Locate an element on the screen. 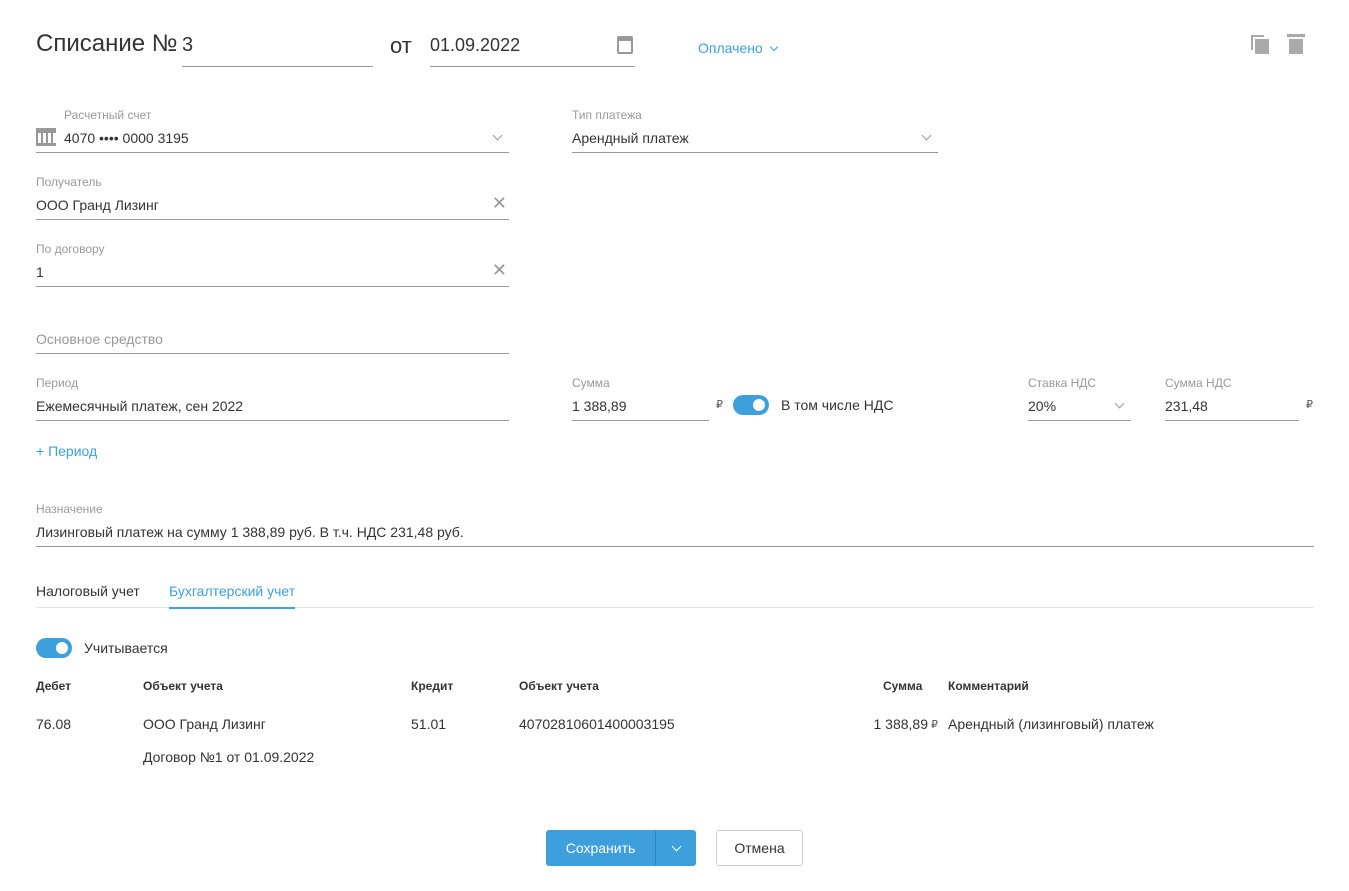 This screenshot has height=891, width=1349. period-field: Период Ежемесячный платеж, сен 2022 is located at coordinates (272, 399).